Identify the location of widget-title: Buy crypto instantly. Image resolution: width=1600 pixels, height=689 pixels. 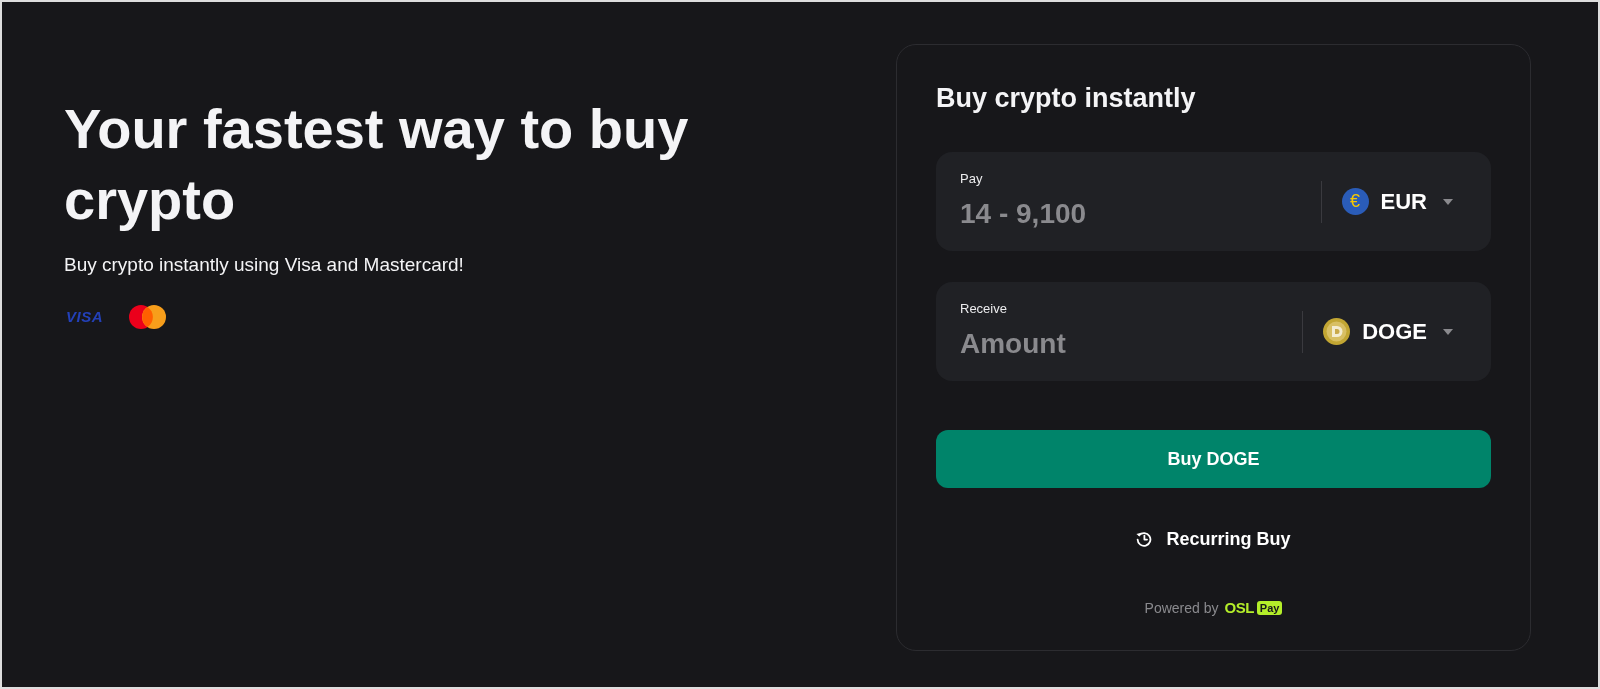
(1066, 98).